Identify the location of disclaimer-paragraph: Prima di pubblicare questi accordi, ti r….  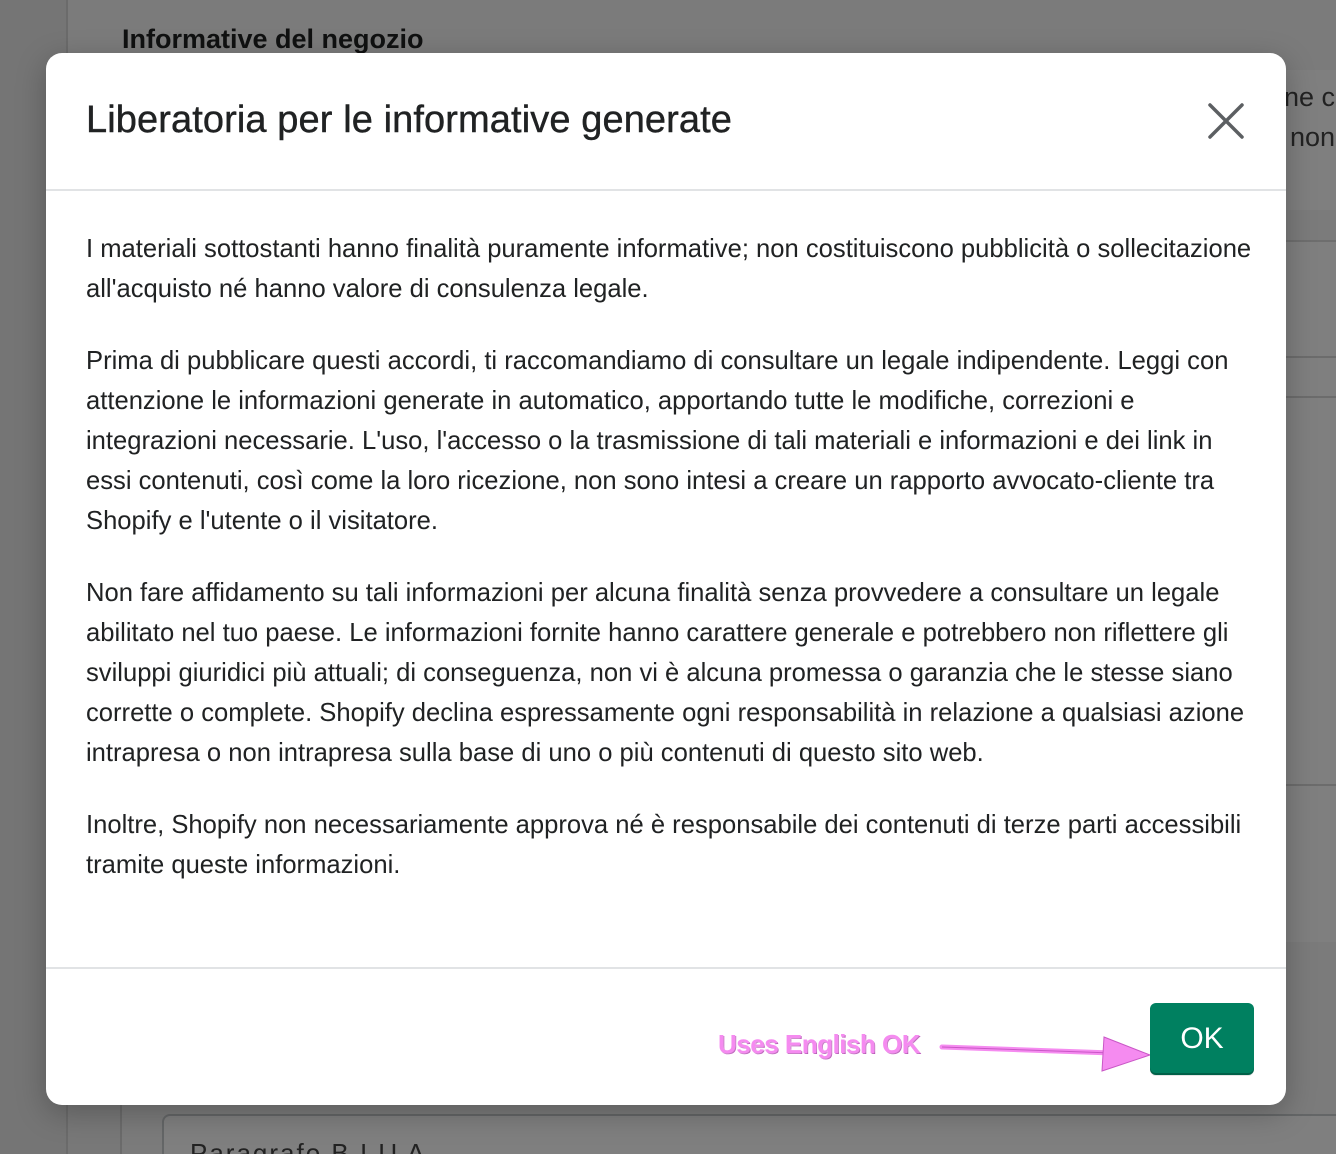
(657, 441).